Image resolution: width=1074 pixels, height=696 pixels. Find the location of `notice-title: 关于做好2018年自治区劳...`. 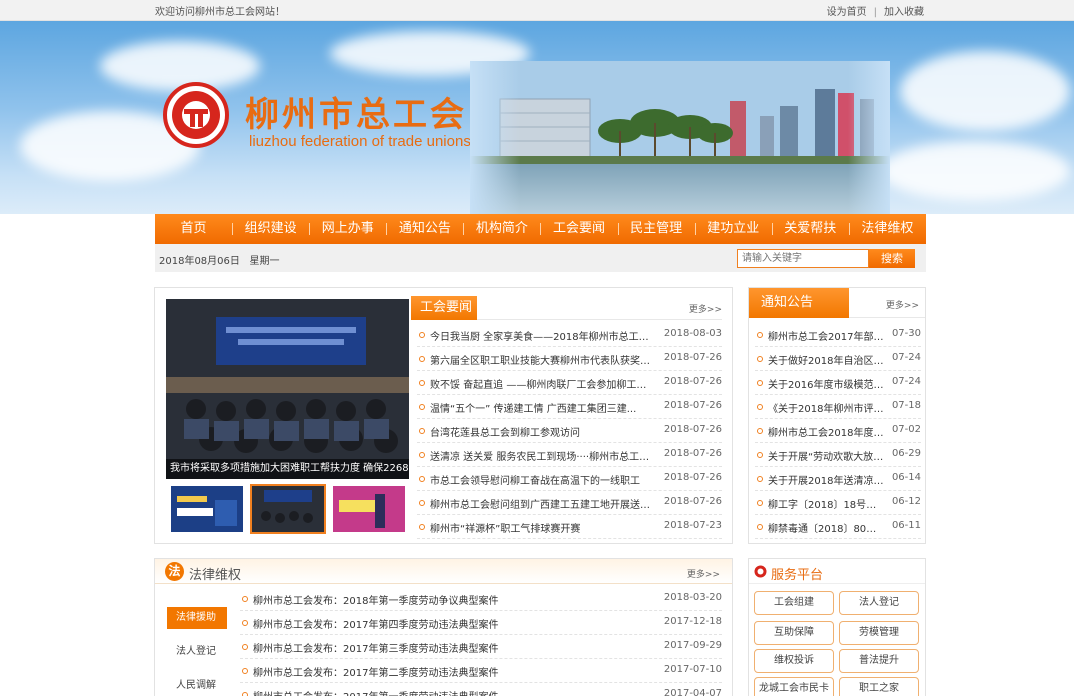

notice-title: 关于做好2018年自治区劳... is located at coordinates (827, 361).